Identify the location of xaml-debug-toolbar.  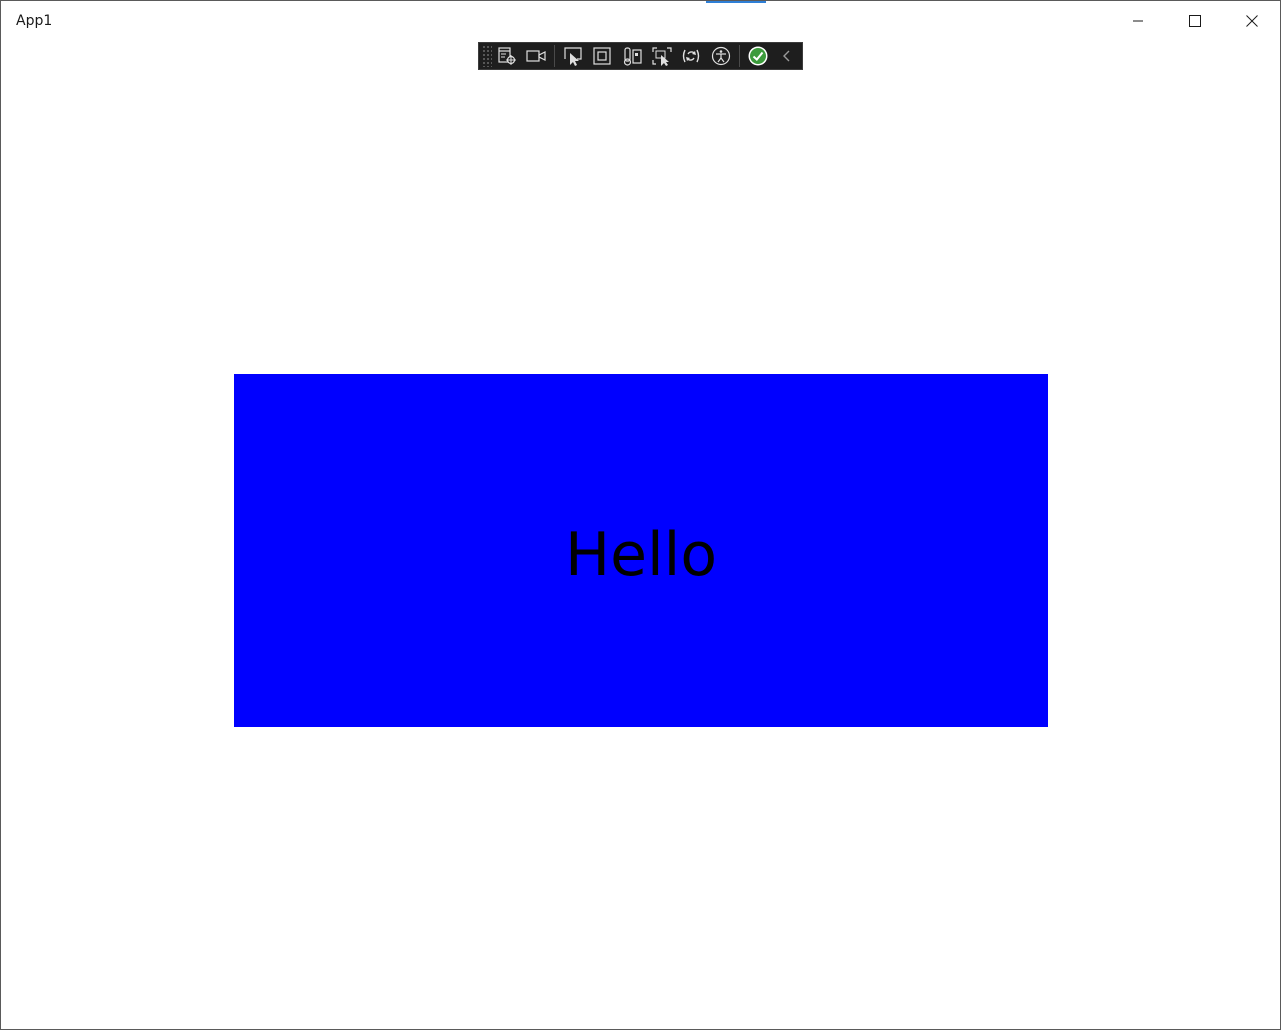
(640, 56).